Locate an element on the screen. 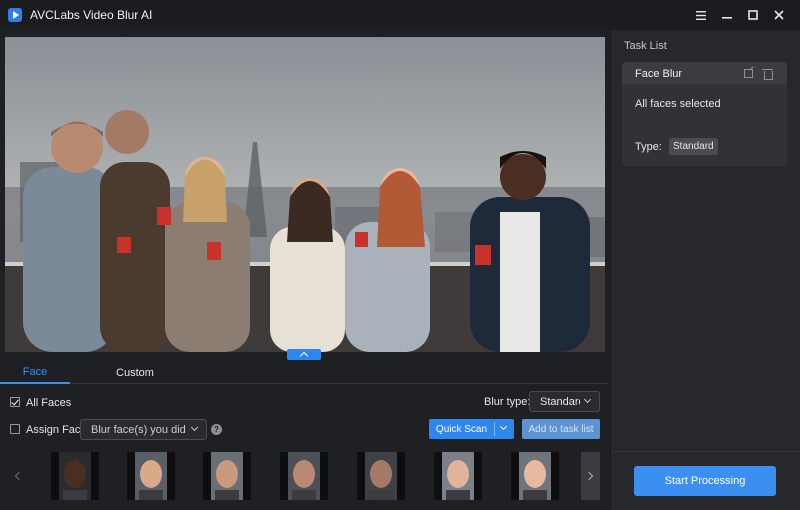 This screenshot has height=510, width=800. app-logo-icon is located at coordinates (15, 15).